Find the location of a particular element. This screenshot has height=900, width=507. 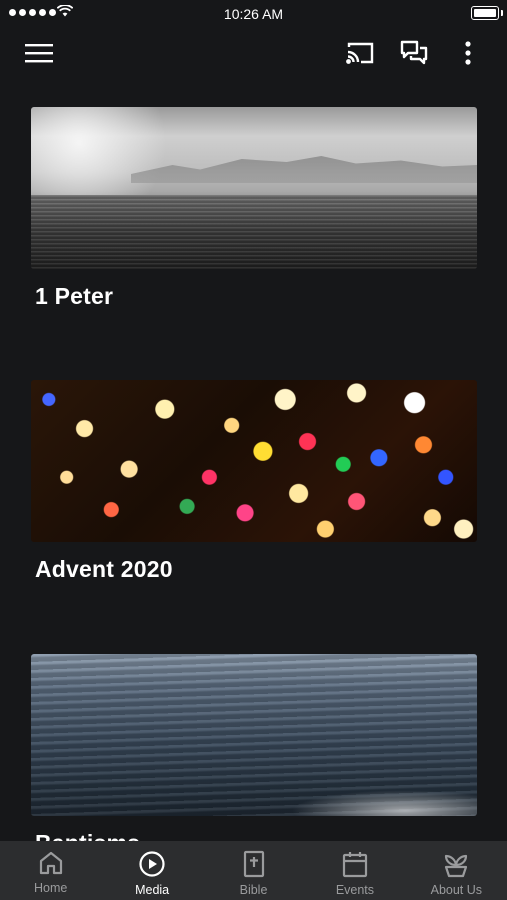

tab-label: Events is located at coordinates (355, 890).